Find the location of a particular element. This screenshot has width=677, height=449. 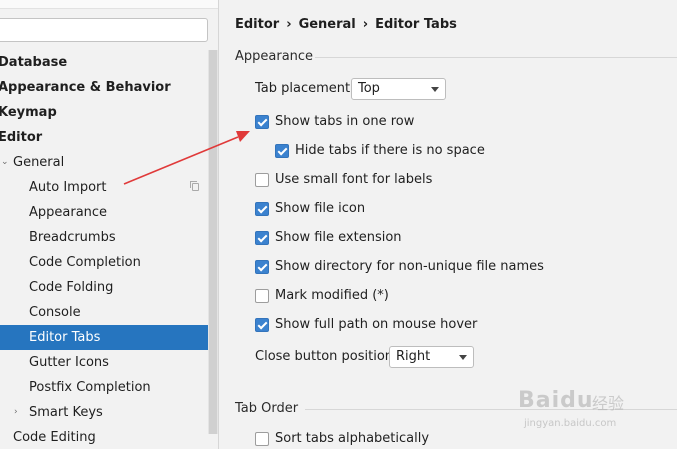

option-label: Show tabs in one row is located at coordinates (345, 121).